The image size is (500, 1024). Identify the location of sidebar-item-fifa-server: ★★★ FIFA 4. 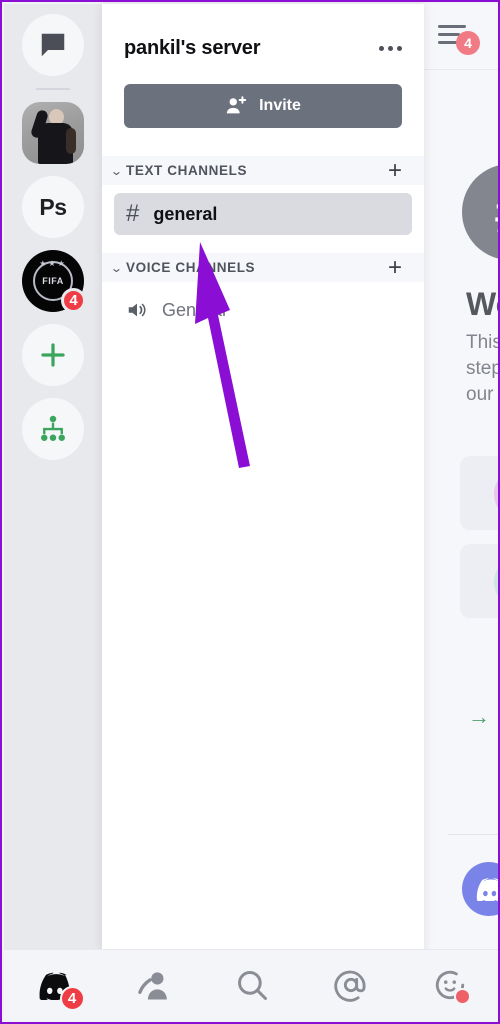
(54, 281).